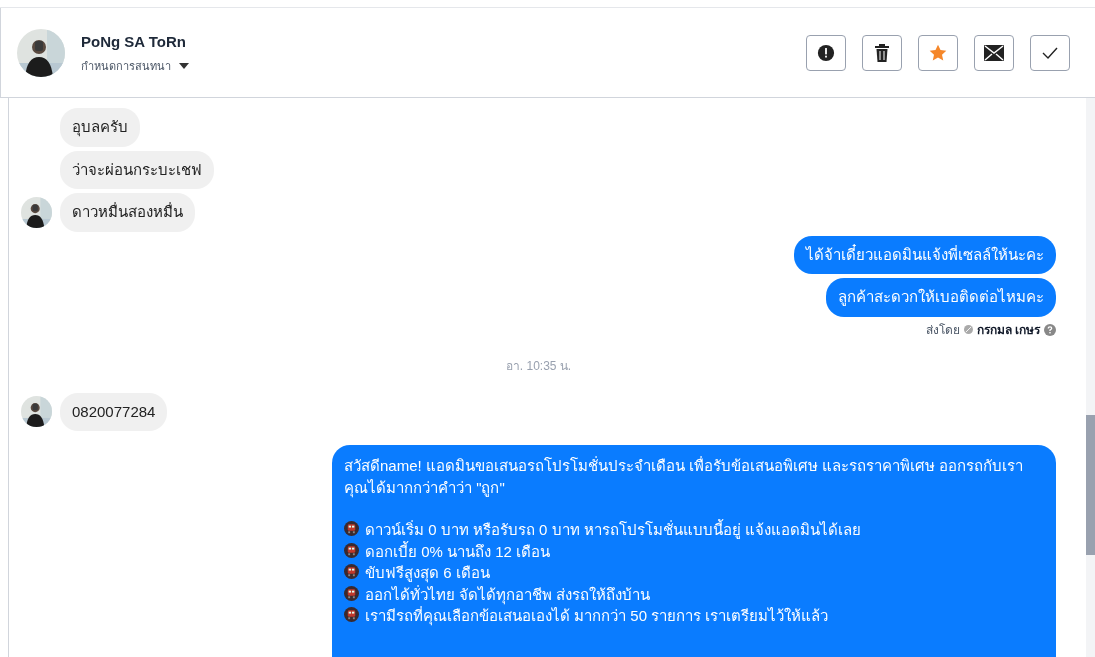 Image resolution: width=1095 pixels, height=657 pixels. Describe the element at coordinates (427, 573) in the screenshot. I see `bullet-text: ขับฟรีสูงสุด 6 เดือน` at that location.